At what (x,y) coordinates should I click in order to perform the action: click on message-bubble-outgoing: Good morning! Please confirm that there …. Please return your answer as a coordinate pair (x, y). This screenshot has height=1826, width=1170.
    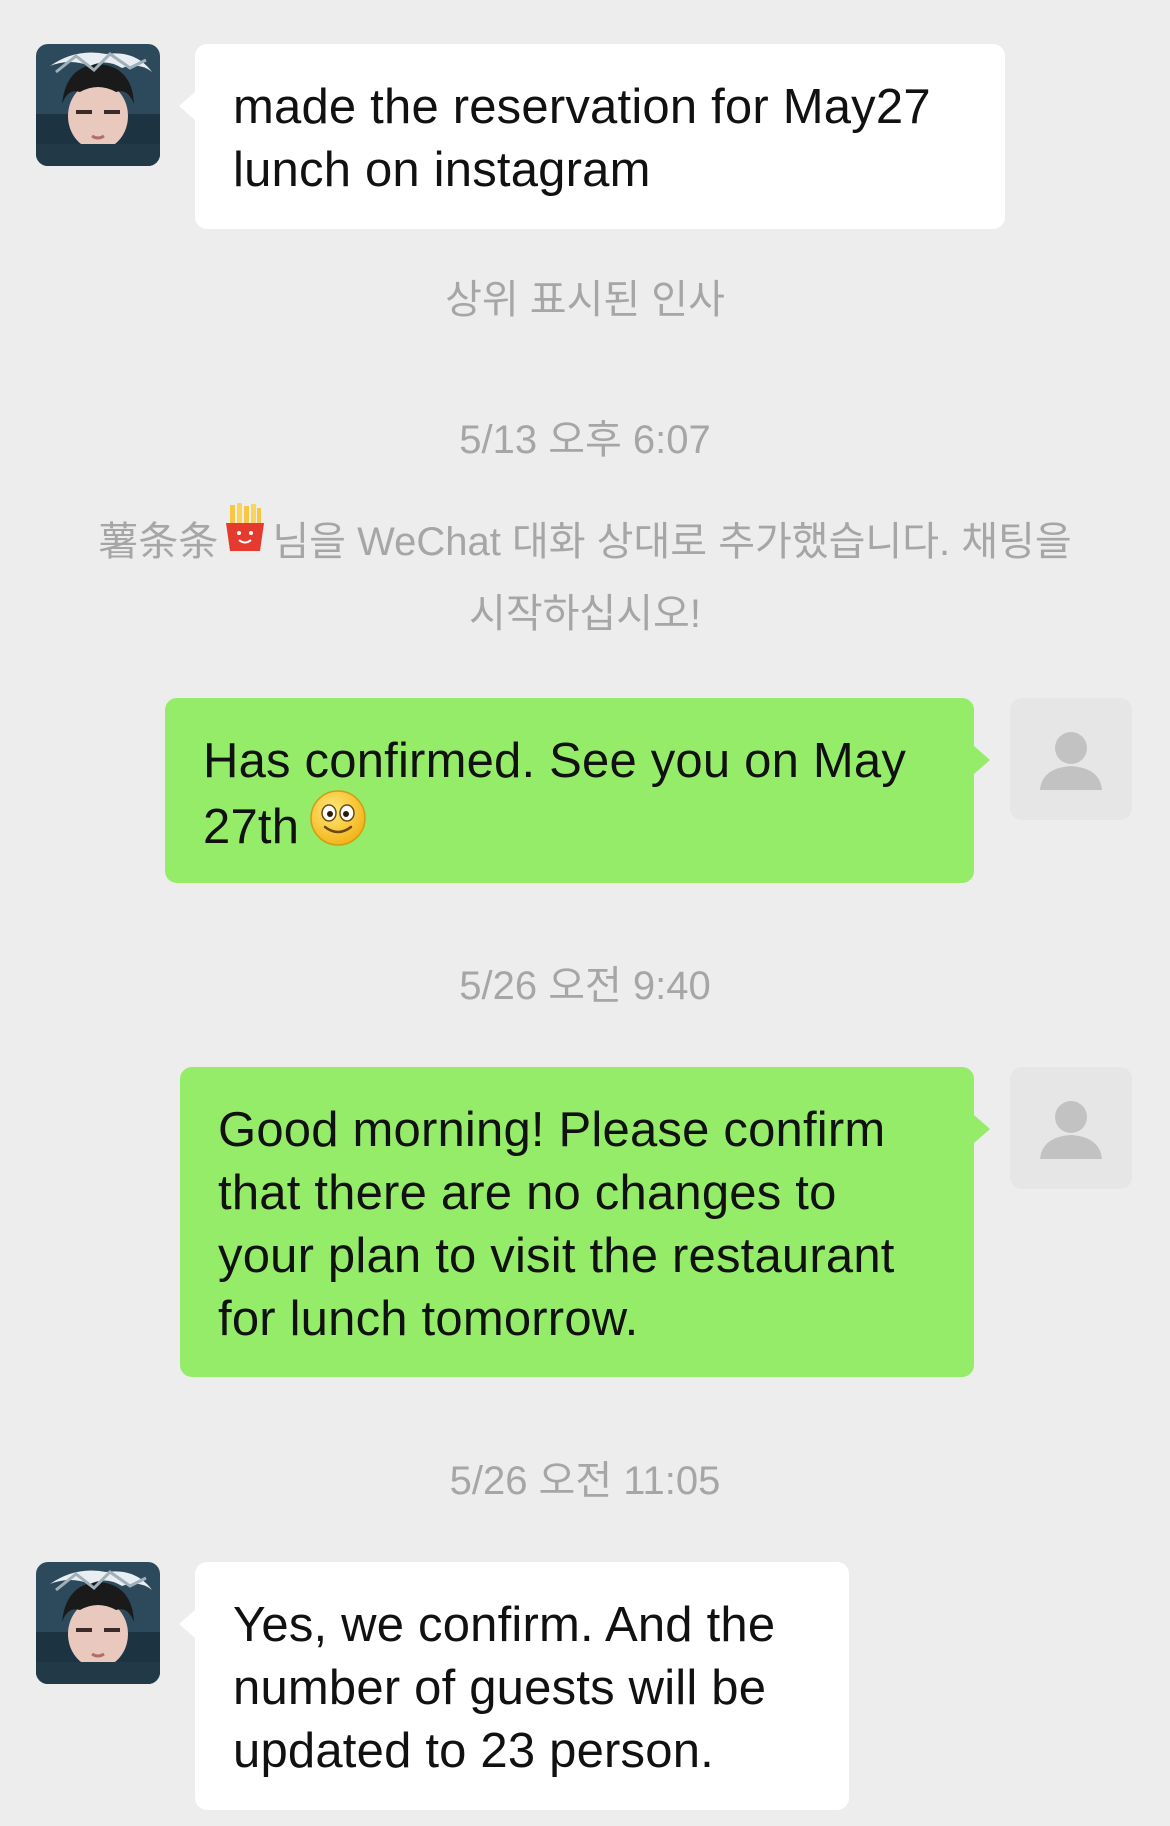
    Looking at the image, I should click on (585, 1222).